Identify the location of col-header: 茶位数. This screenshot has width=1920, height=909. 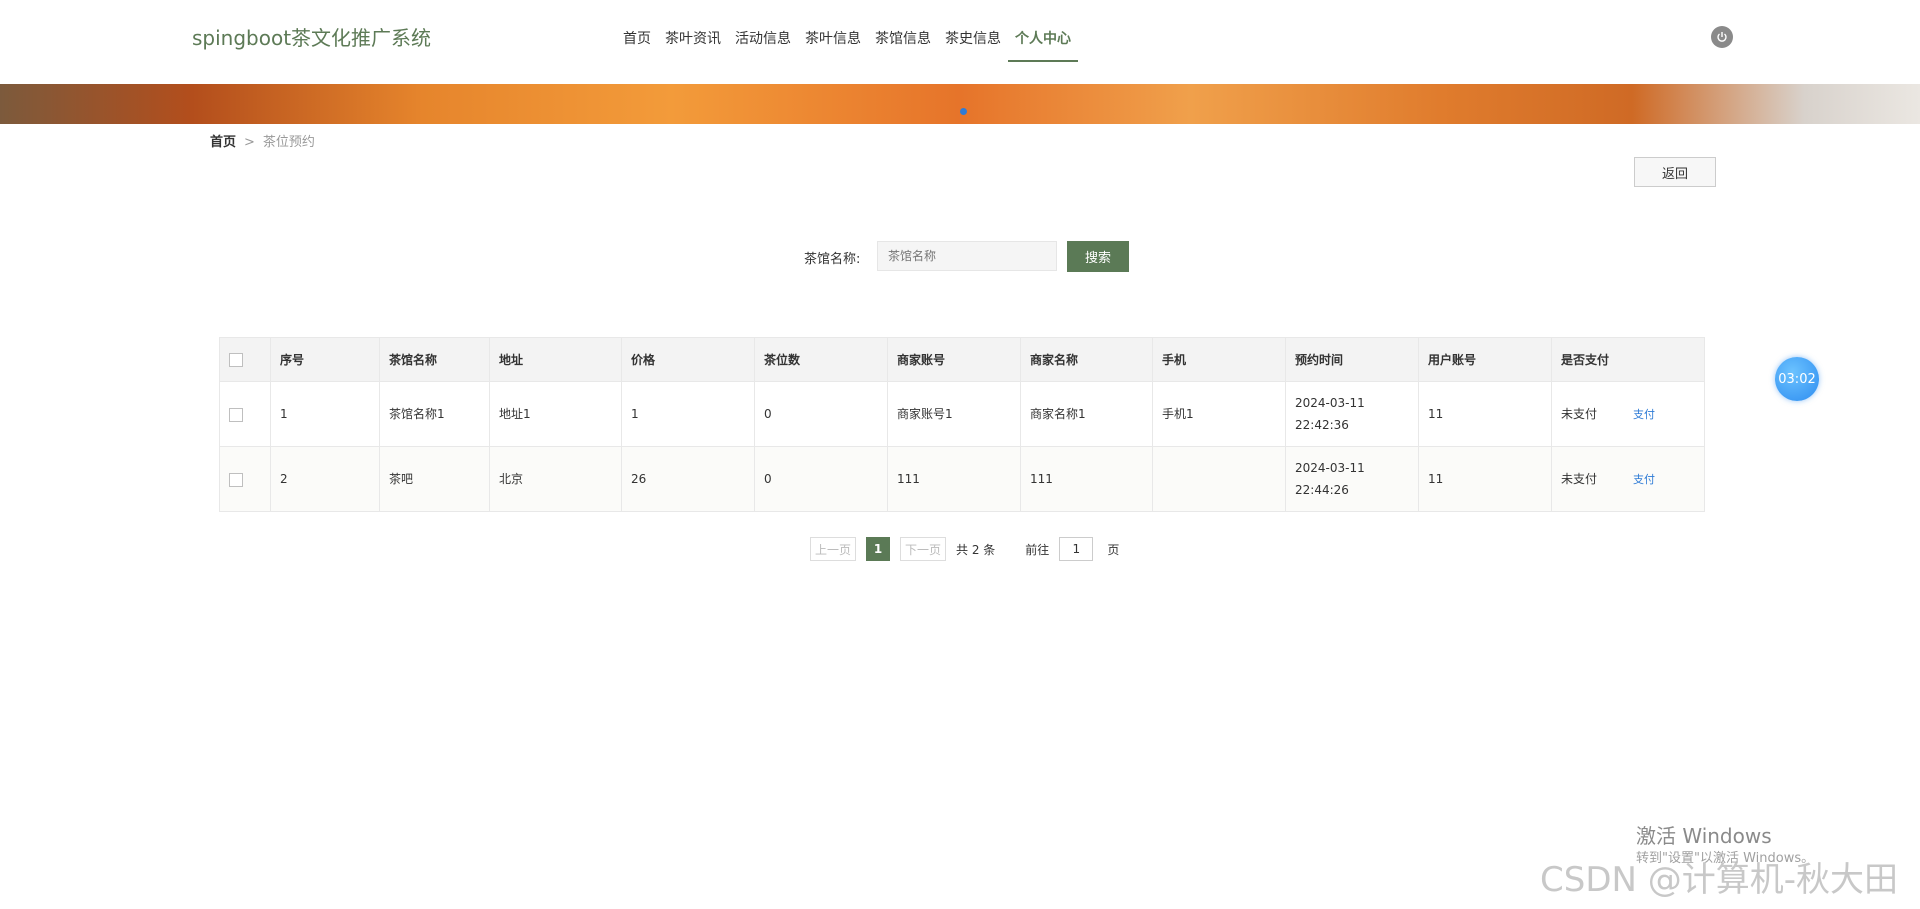
(821, 359).